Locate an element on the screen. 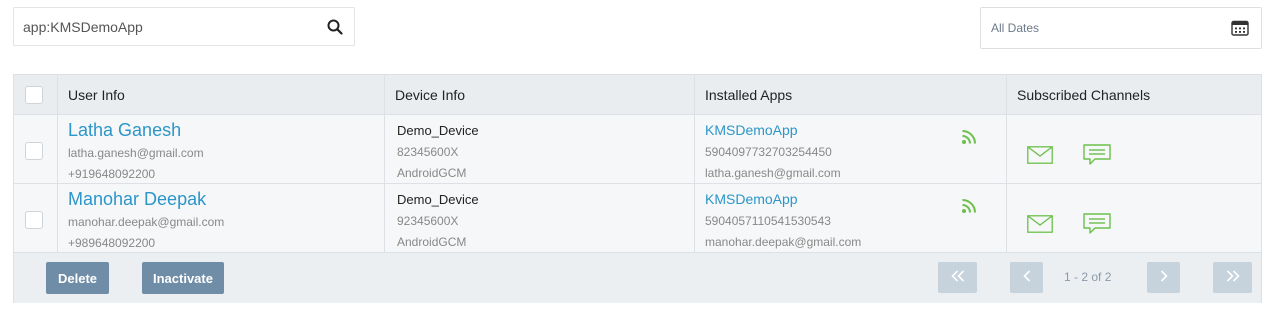  search-box is located at coordinates (184, 26).